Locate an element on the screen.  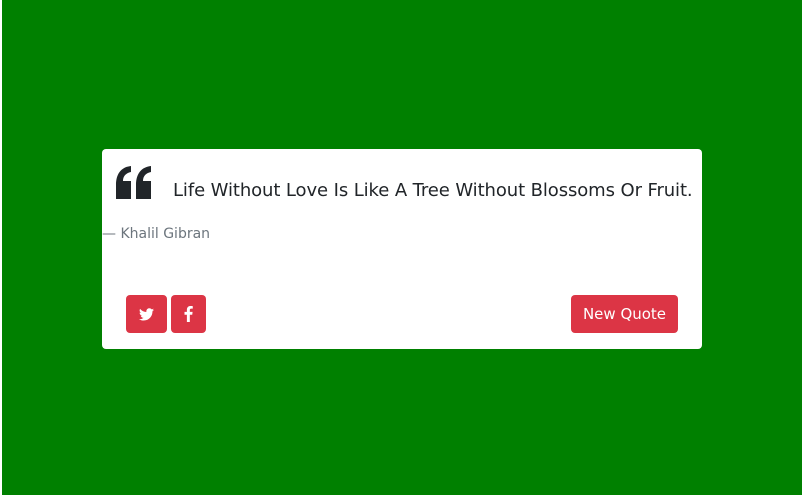
facebook-icon is located at coordinates (188, 314).